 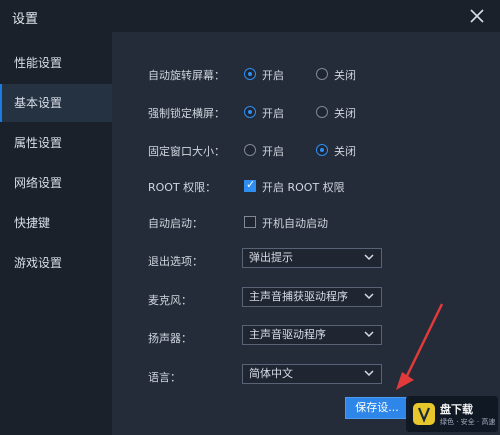 What do you see at coordinates (186, 113) in the screenshot?
I see `force-landscape-label: 强制锁定横屏：` at bounding box center [186, 113].